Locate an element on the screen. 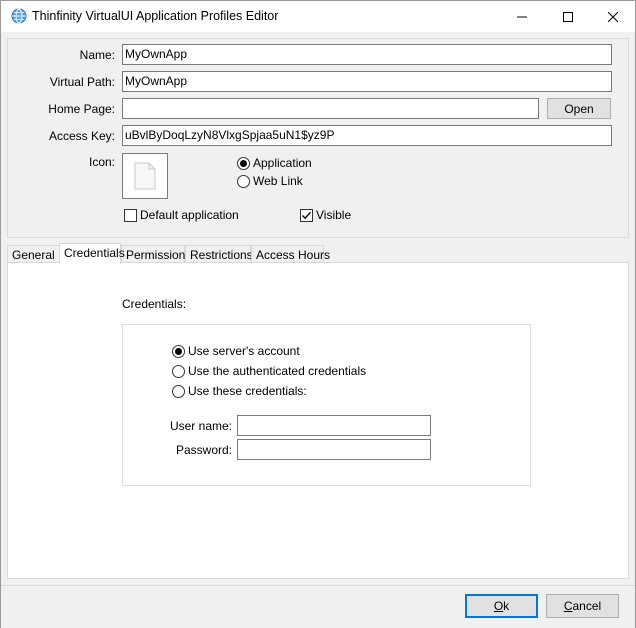 The image size is (636, 628). ok-accelerator: O is located at coordinates (498, 606).